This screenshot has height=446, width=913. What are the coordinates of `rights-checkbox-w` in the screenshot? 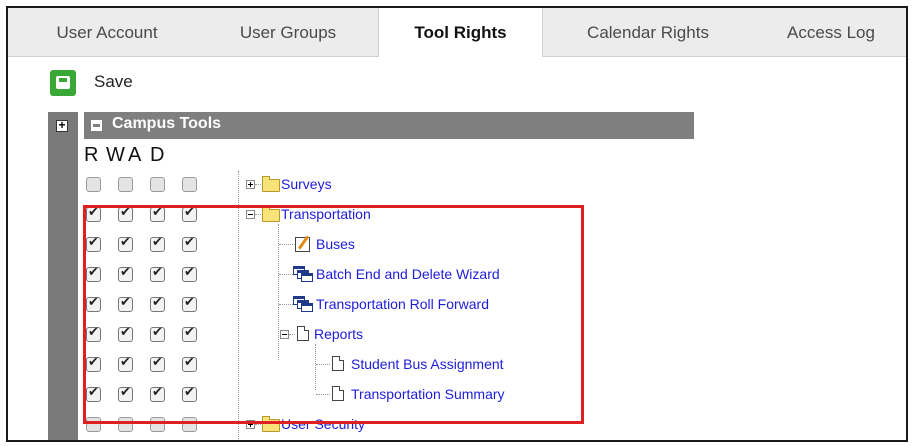 It's located at (125, 184).